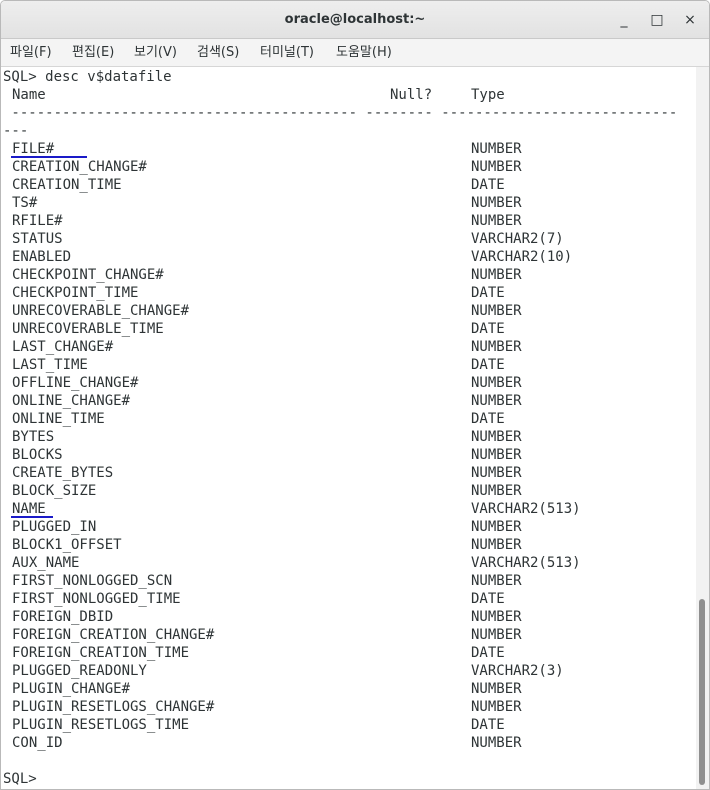  What do you see at coordinates (113, 707) in the screenshot?
I see `column-name: PLUGIN_RESETLOGS_CHANGE#` at bounding box center [113, 707].